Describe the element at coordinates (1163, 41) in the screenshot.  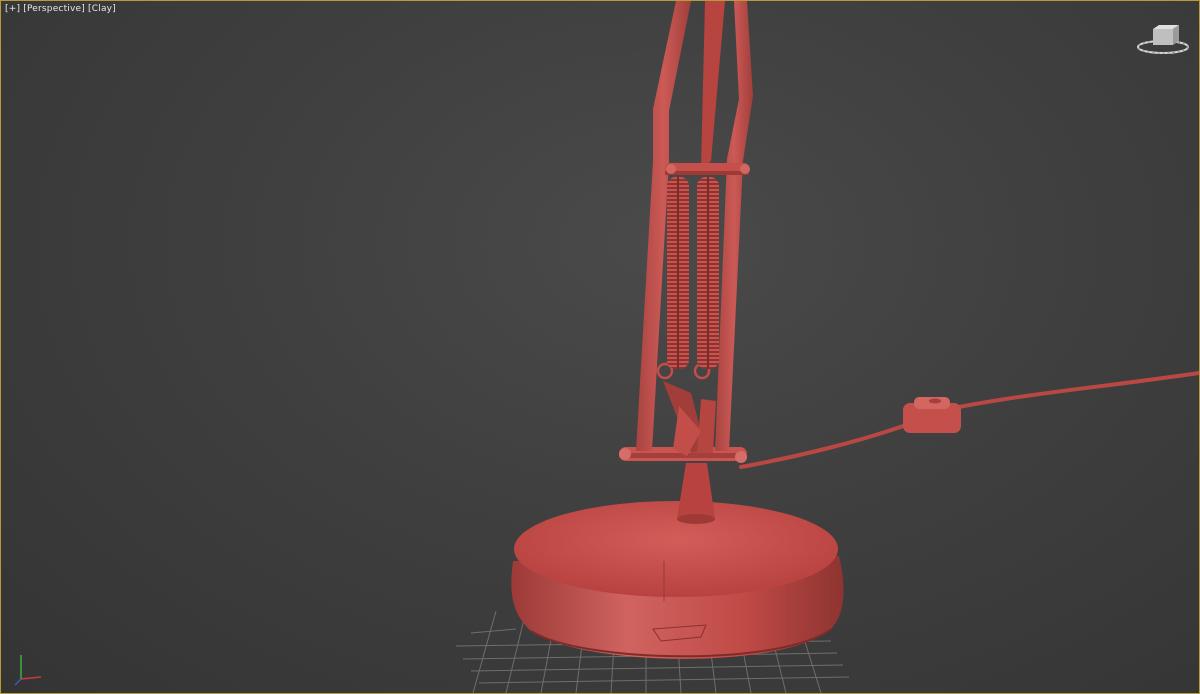
I see `viewcube-icon` at that location.